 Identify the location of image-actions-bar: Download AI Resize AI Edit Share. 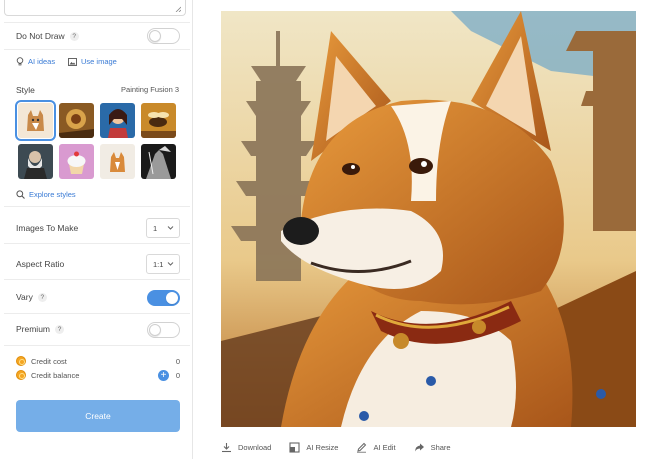
(345, 447).